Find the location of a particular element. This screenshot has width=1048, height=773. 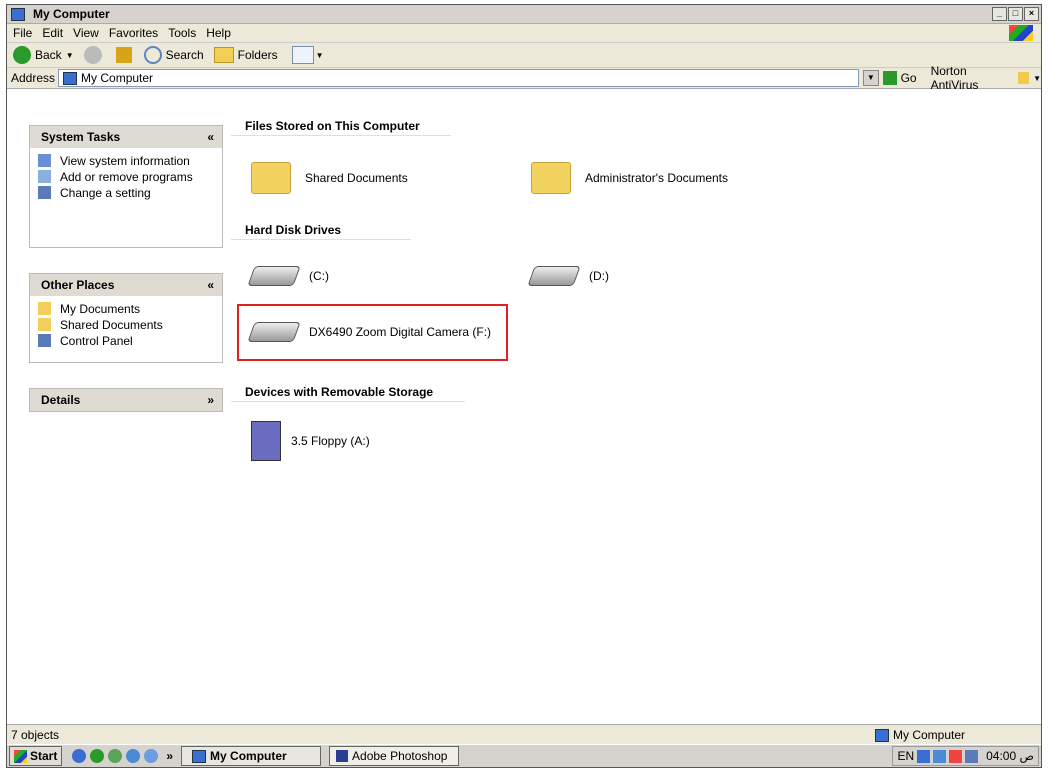

windows-logo-icon is located at coordinates (1021, 33).